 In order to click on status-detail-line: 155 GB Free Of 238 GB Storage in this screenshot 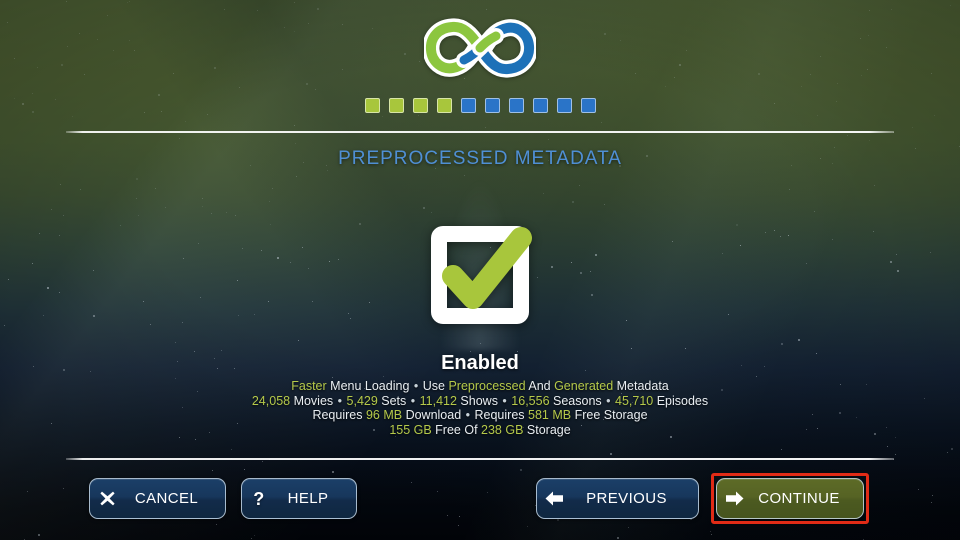, I will do `click(480, 430)`.